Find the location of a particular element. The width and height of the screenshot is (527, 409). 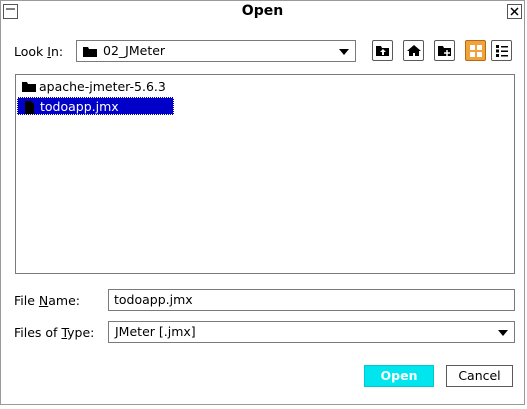

file-item-label: apache-jmeter-5.6.3 is located at coordinates (102, 86).